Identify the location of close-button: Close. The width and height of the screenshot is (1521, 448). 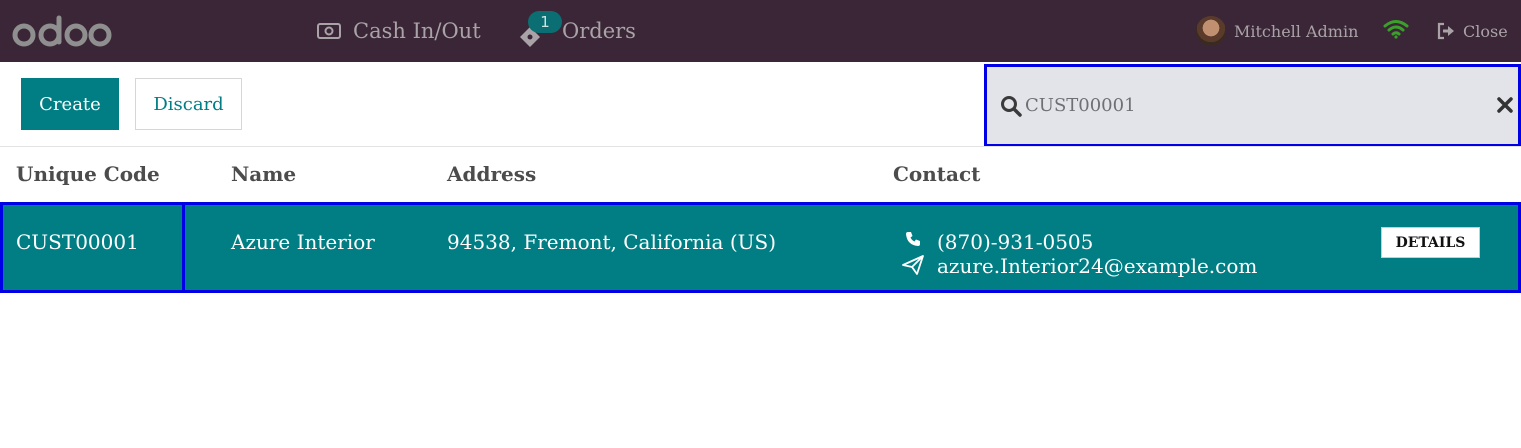
(1472, 31).